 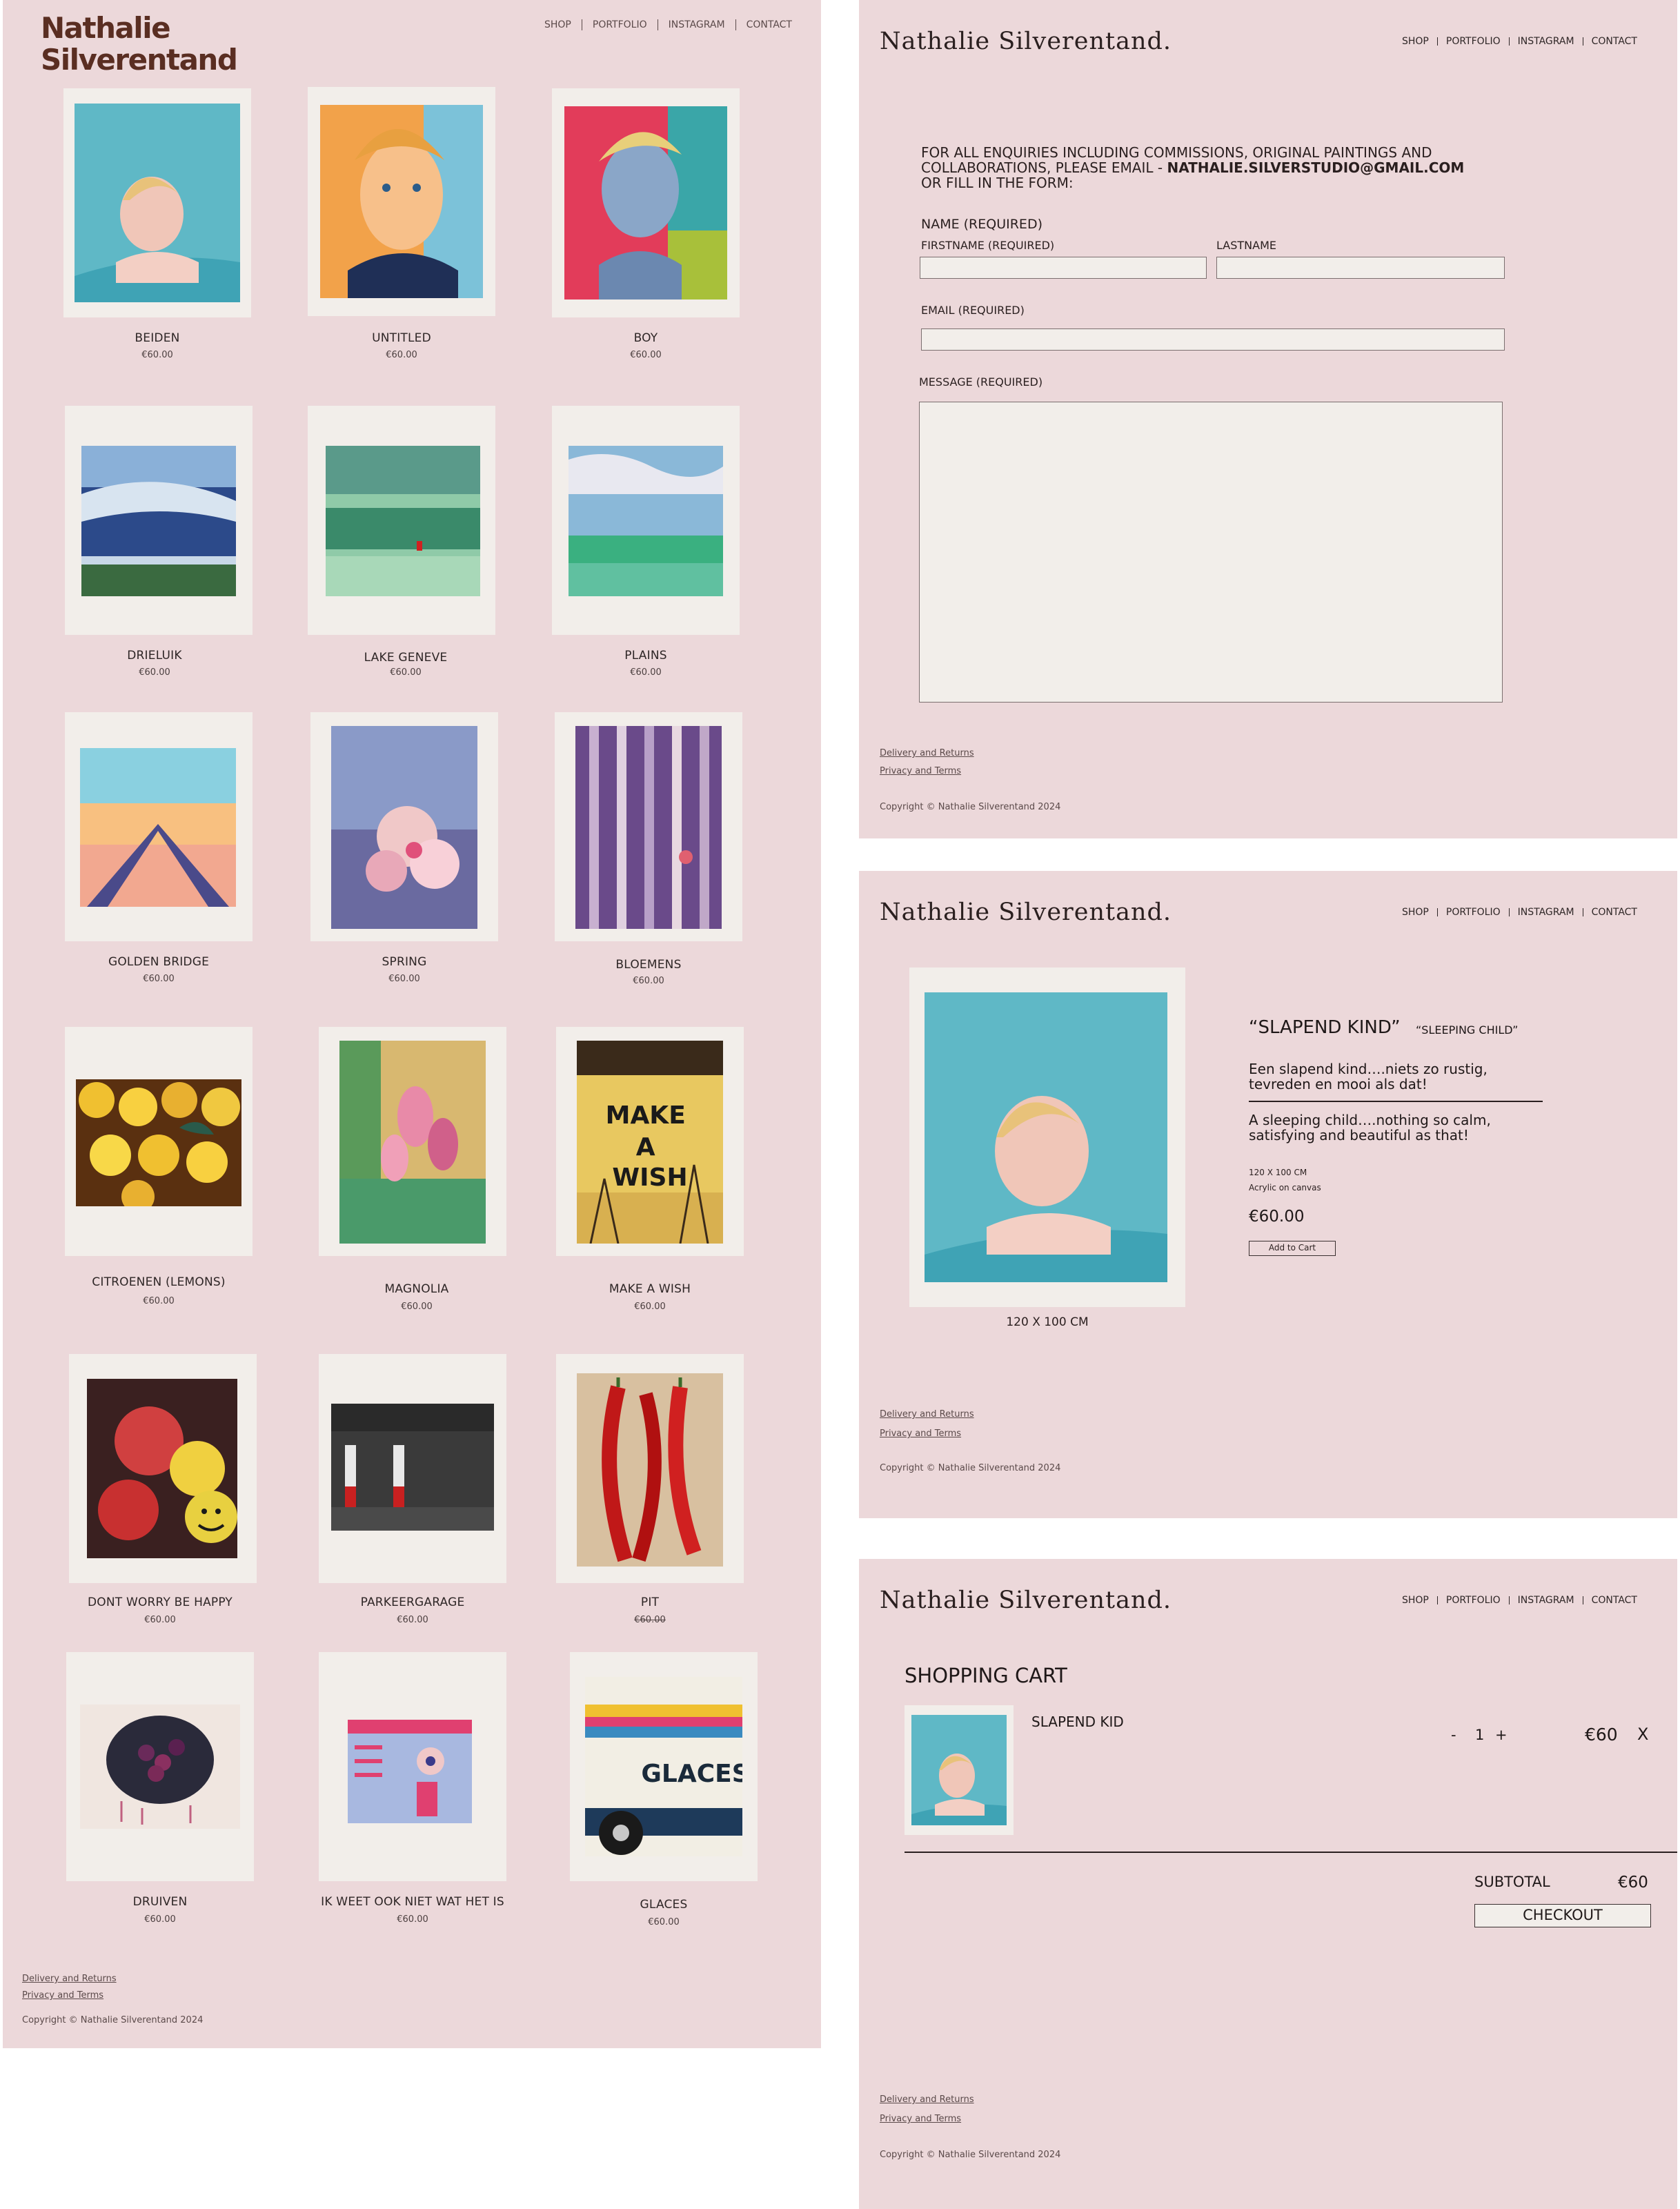 I want to click on contact-intro-line-2-text: COLLABORATIONS, PLEASE EMAIL -, so click(x=1044, y=167).